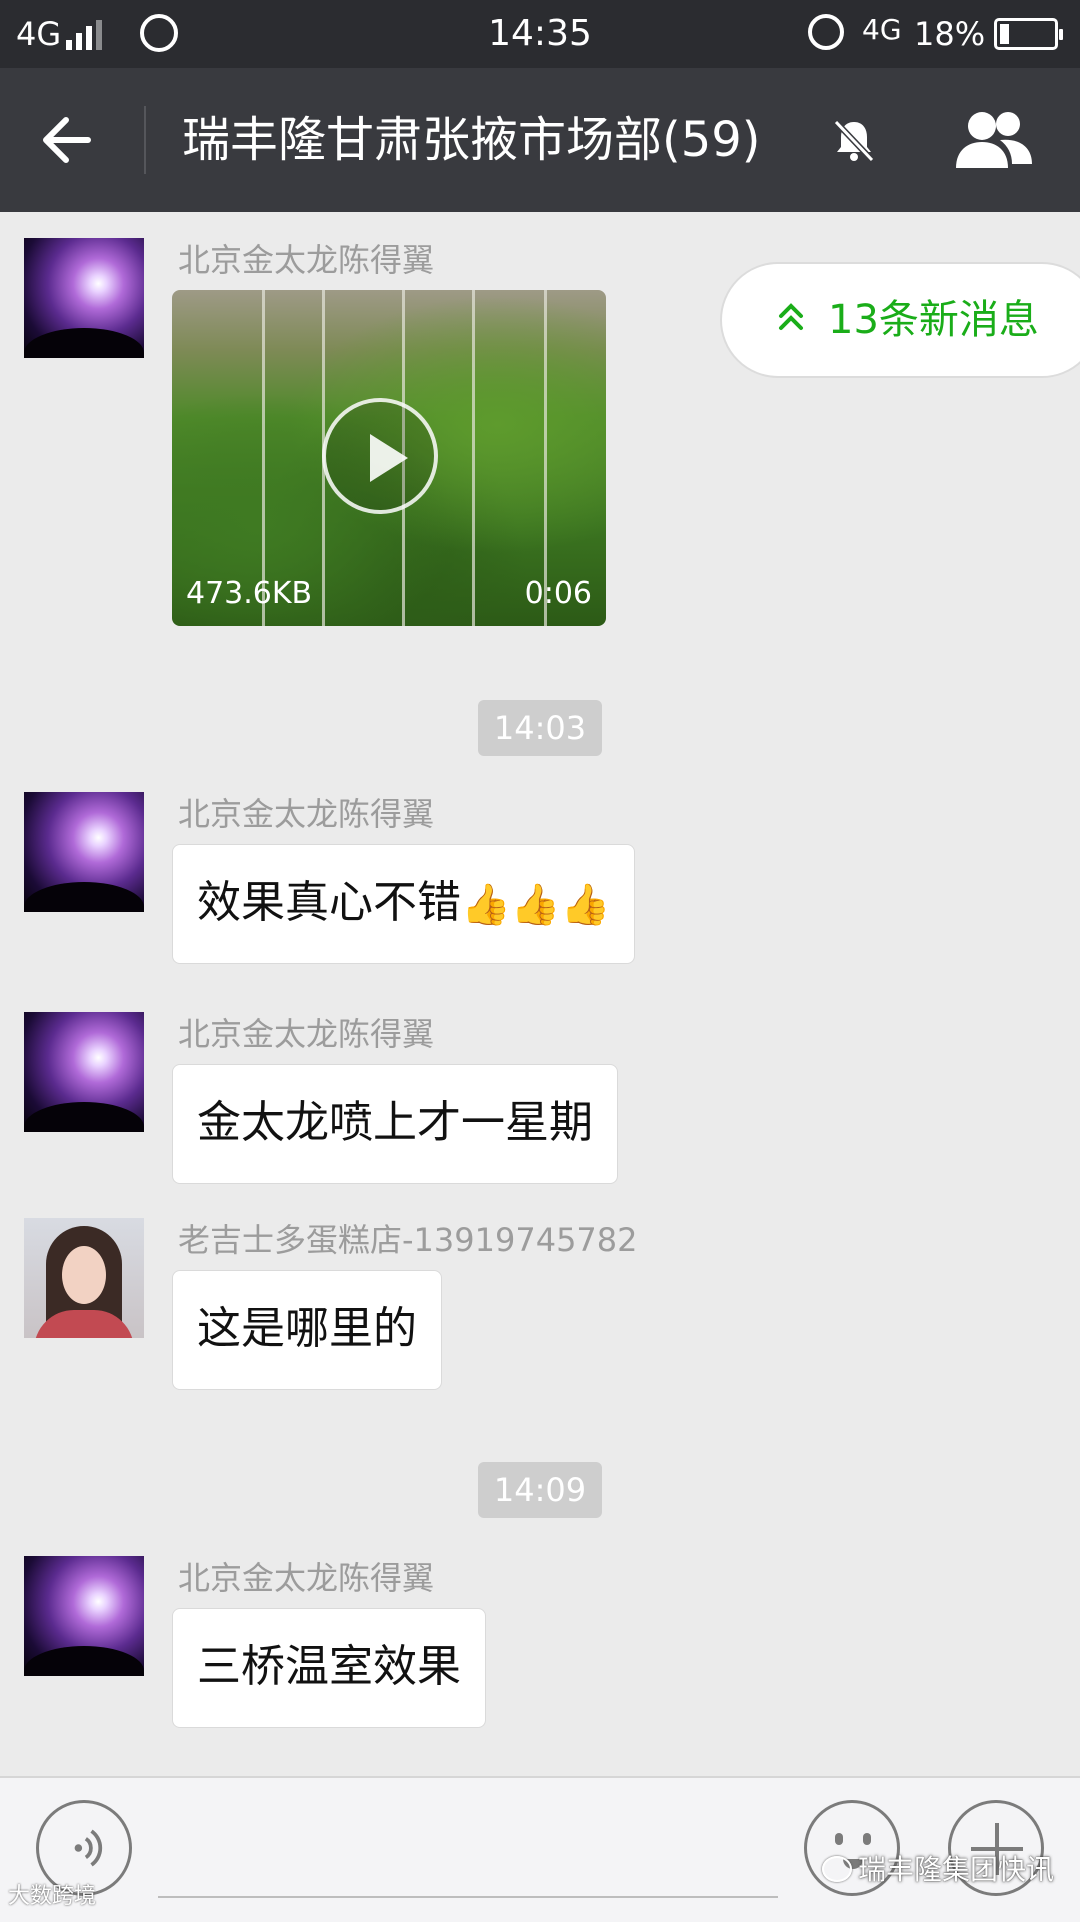 This screenshot has width=1080, height=1922. What do you see at coordinates (826, 32) in the screenshot?
I see `alarm-icon` at bounding box center [826, 32].